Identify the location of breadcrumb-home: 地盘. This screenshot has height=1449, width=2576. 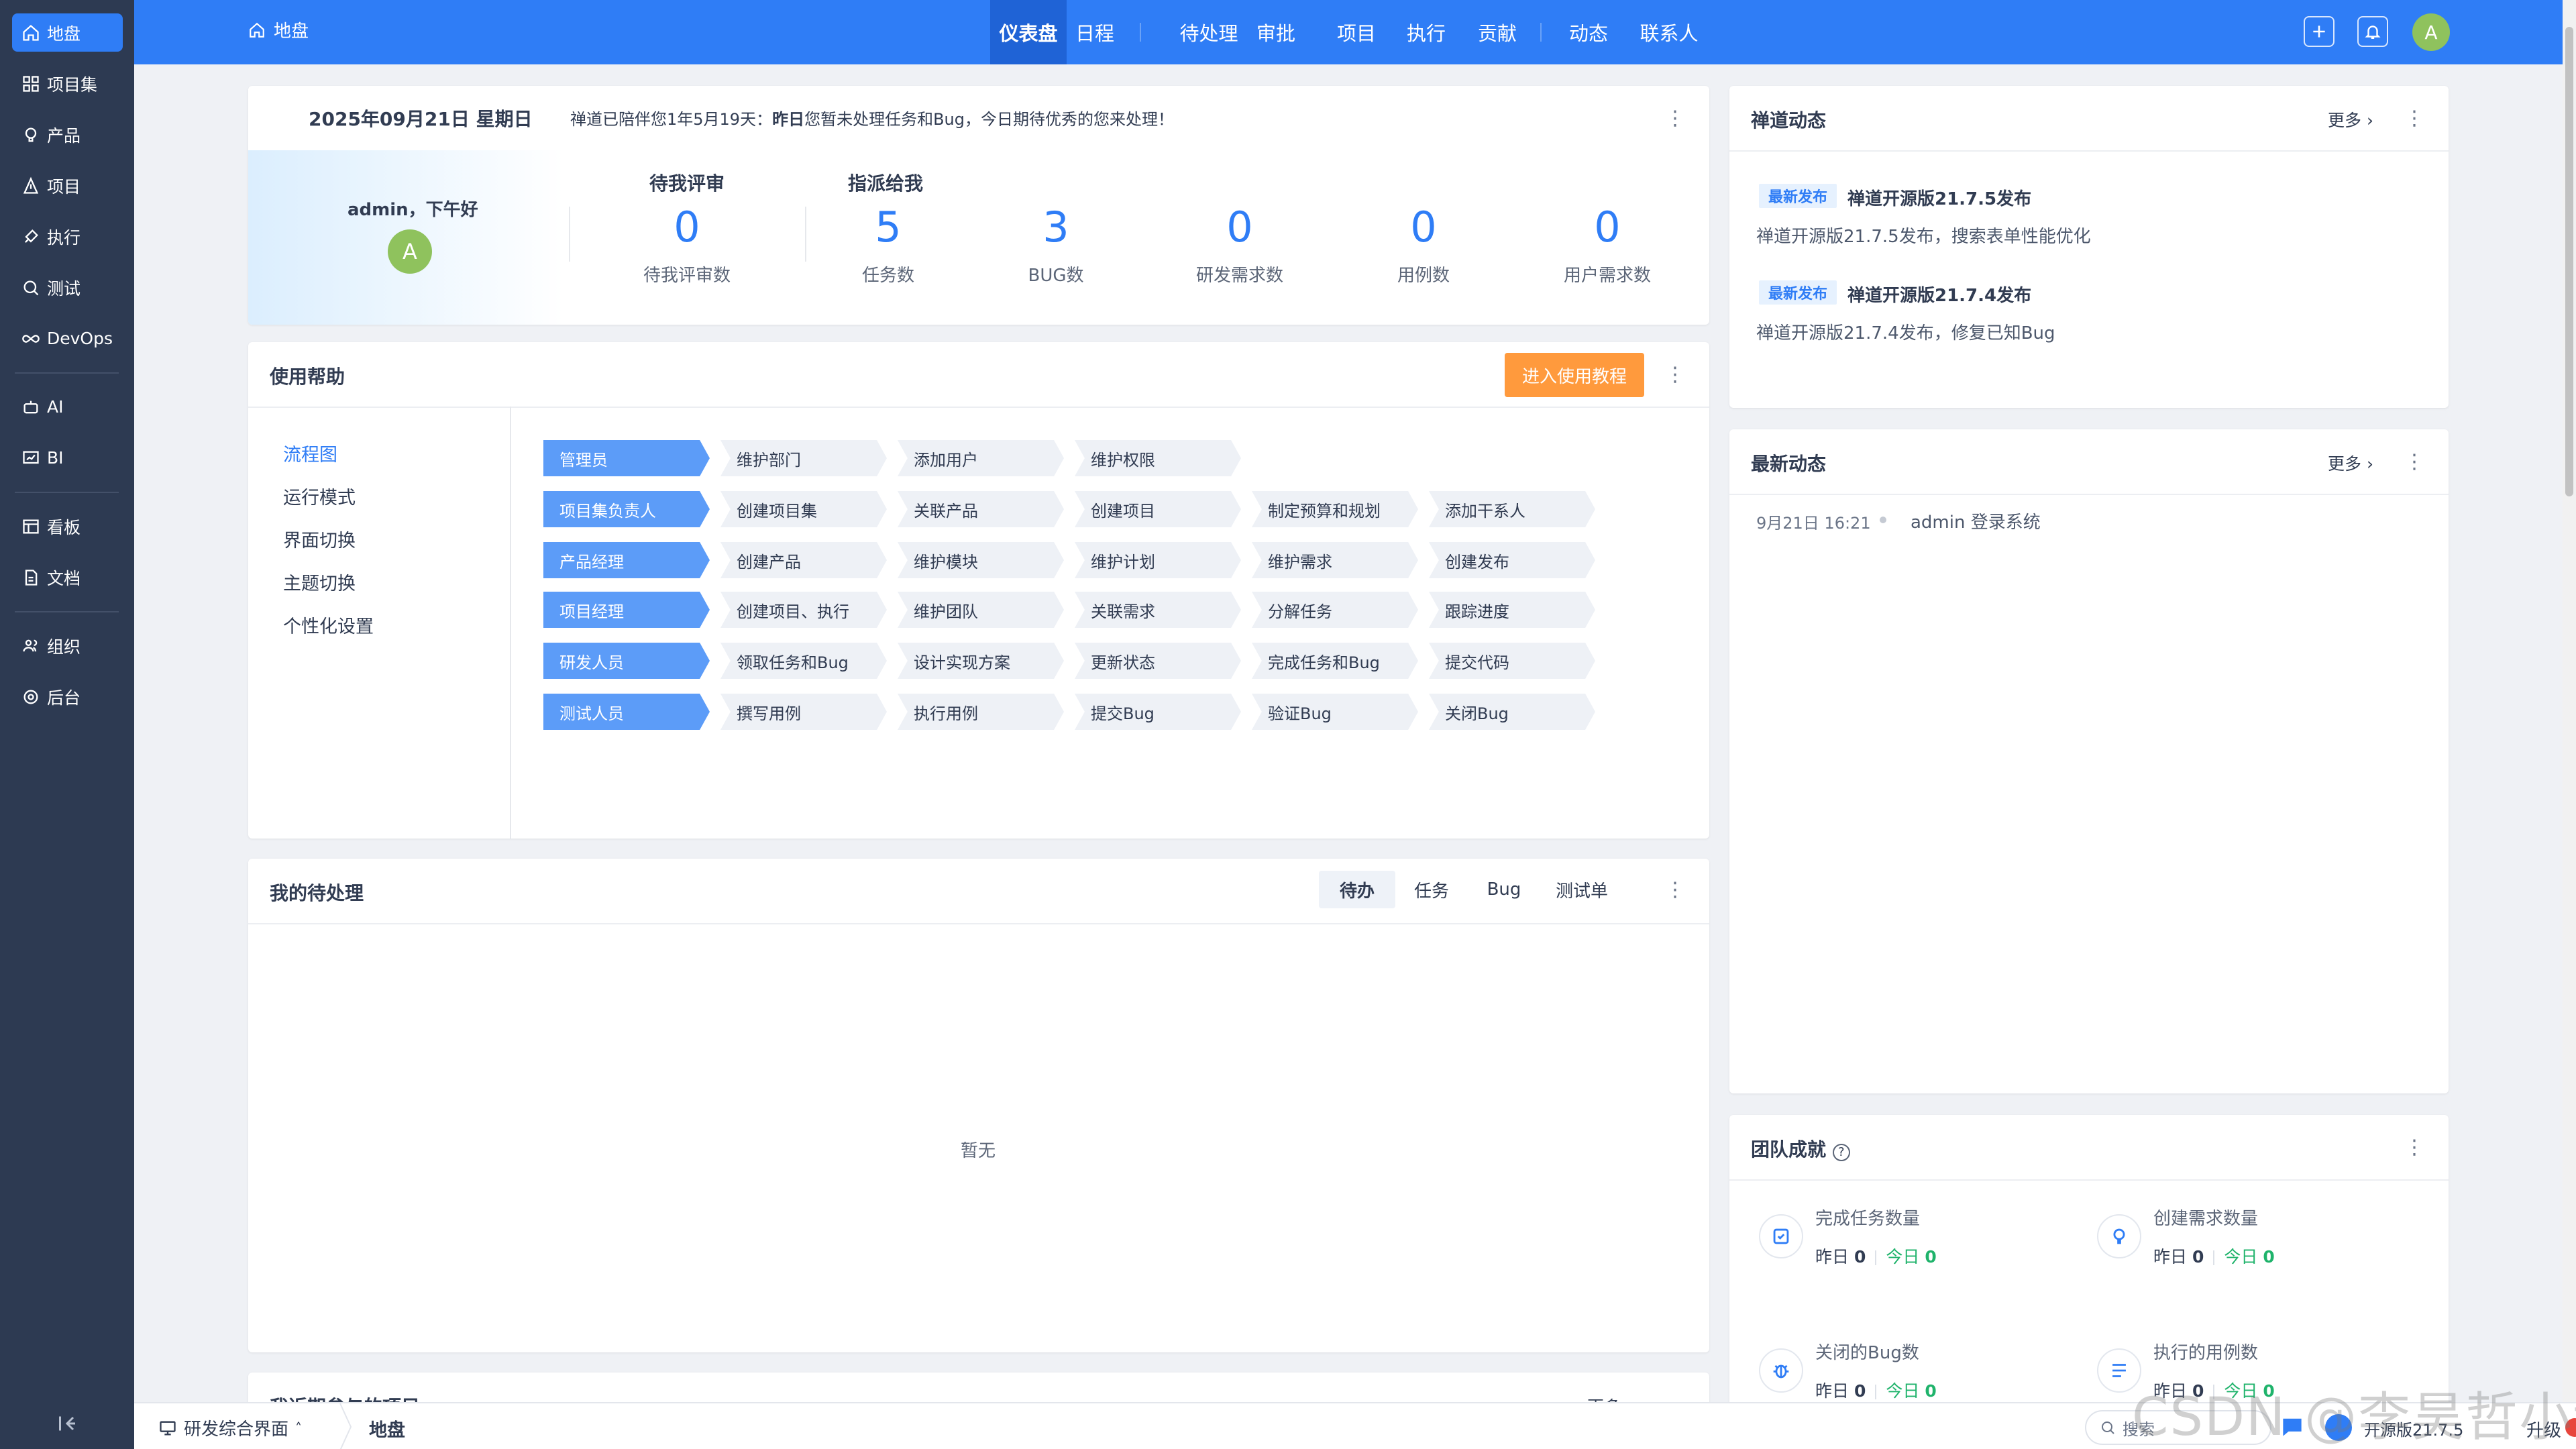
(278, 29).